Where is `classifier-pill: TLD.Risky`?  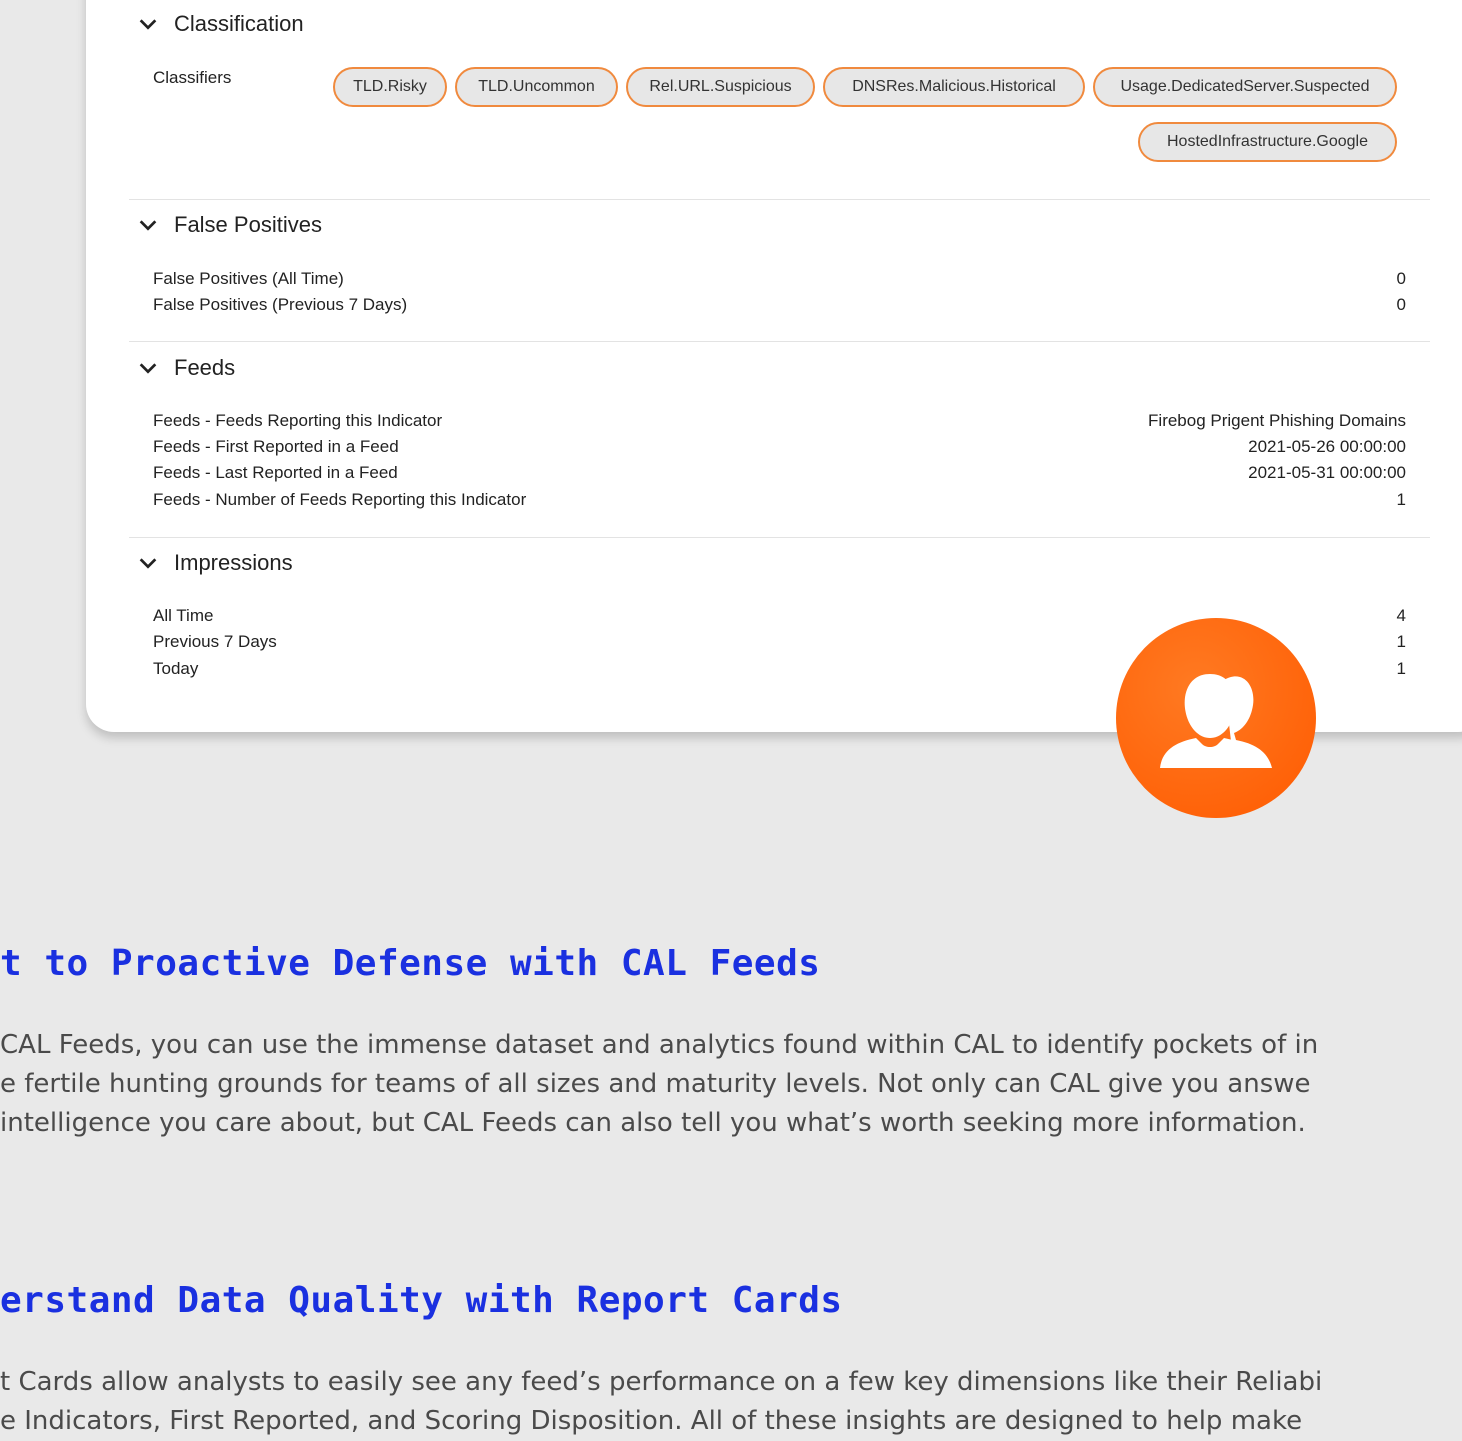
classifier-pill: TLD.Risky is located at coordinates (390, 87).